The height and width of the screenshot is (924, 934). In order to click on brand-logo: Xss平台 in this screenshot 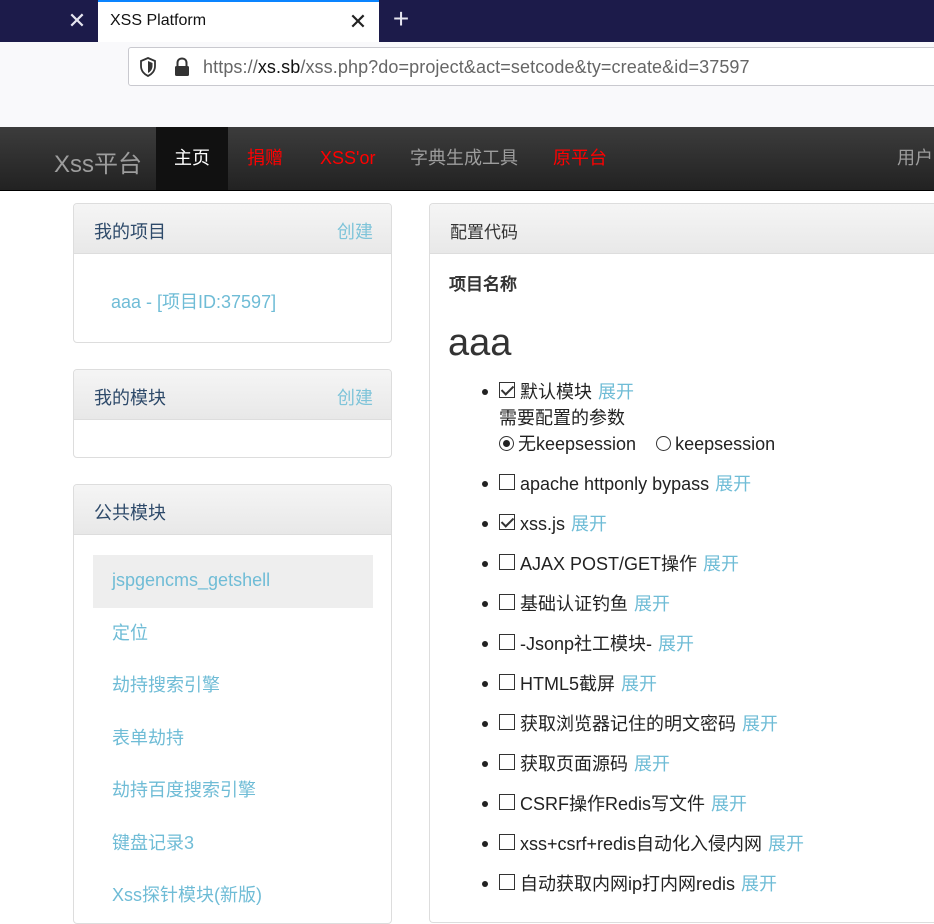, I will do `click(98, 161)`.